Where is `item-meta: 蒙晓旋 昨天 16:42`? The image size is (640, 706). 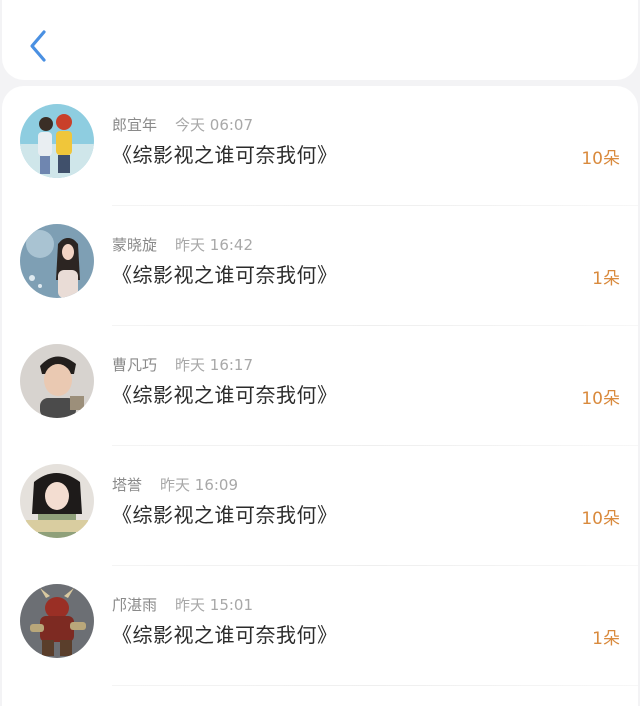
item-meta: 蒙晓旋 昨天 16:42 is located at coordinates (182, 244).